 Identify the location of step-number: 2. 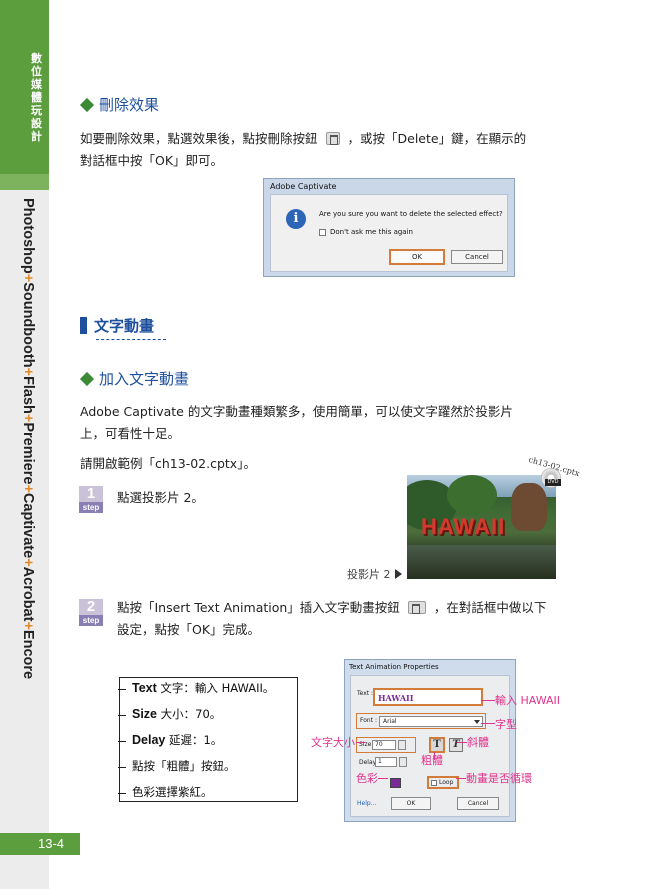
(91, 607).